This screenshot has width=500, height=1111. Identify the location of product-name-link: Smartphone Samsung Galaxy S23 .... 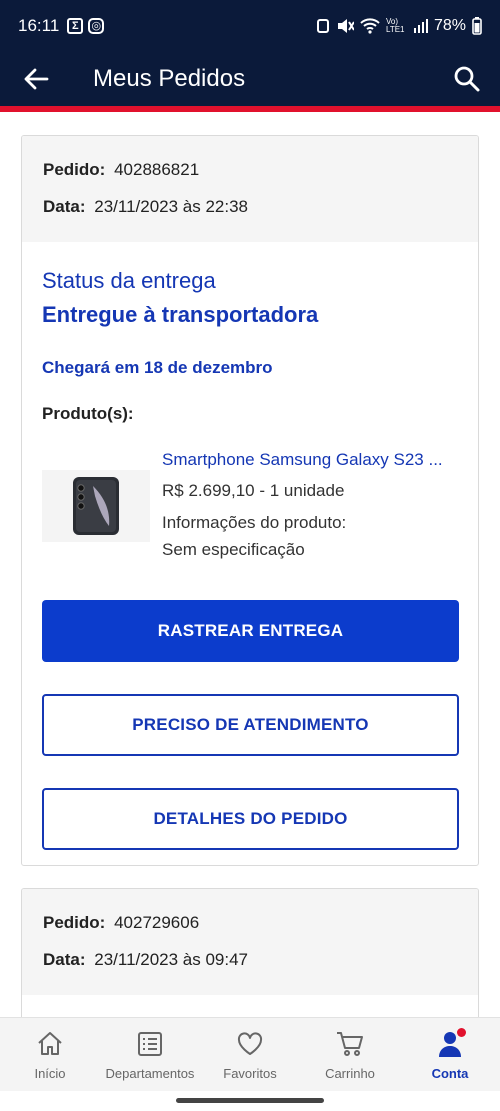
(312, 462).